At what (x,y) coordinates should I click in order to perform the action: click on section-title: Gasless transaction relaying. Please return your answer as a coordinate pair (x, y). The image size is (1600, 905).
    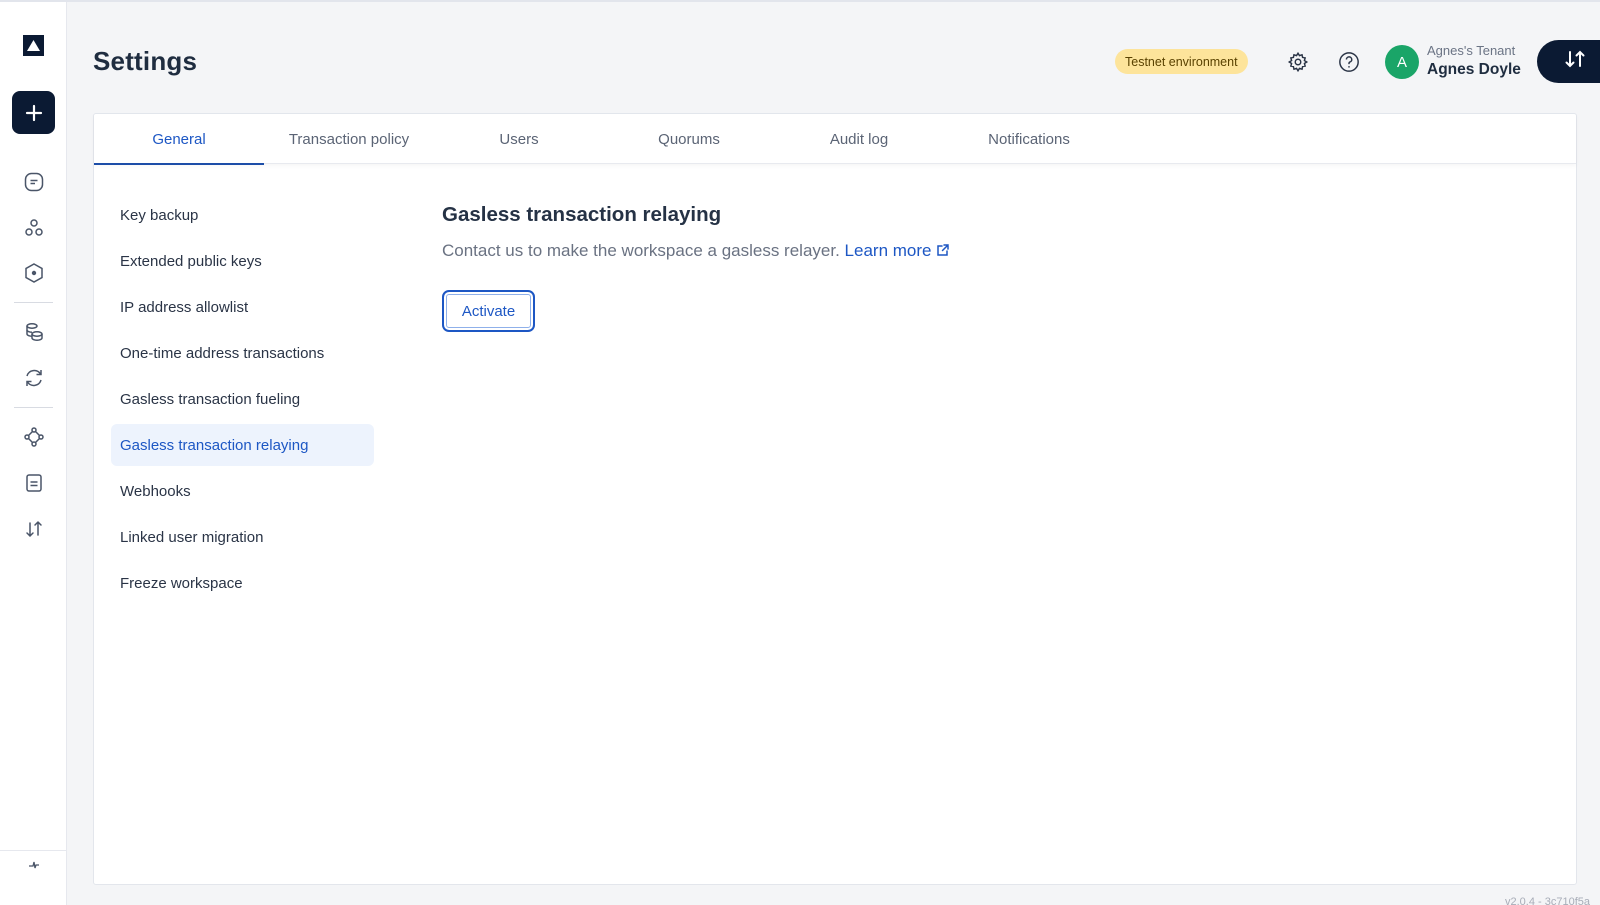
    Looking at the image, I should click on (582, 214).